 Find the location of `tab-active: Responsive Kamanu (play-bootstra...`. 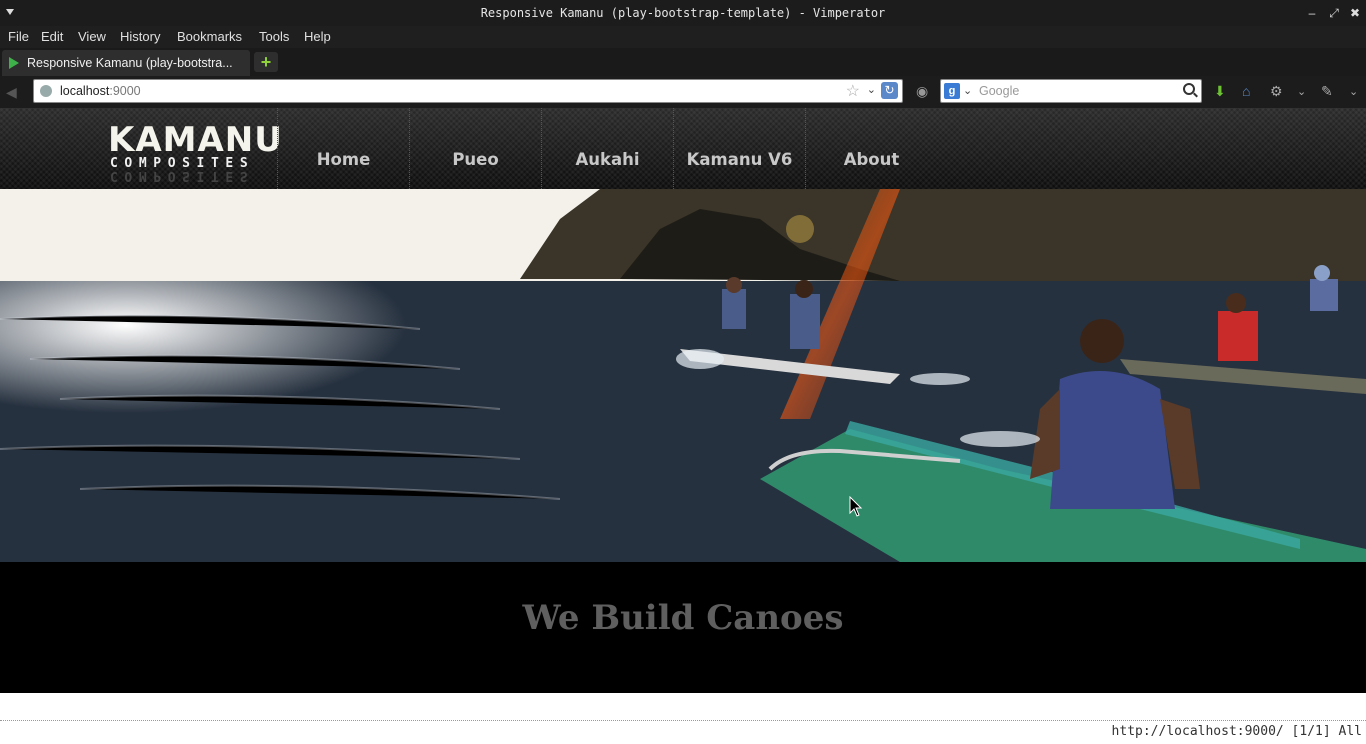

tab-active: Responsive Kamanu (play-bootstra... is located at coordinates (126, 63).